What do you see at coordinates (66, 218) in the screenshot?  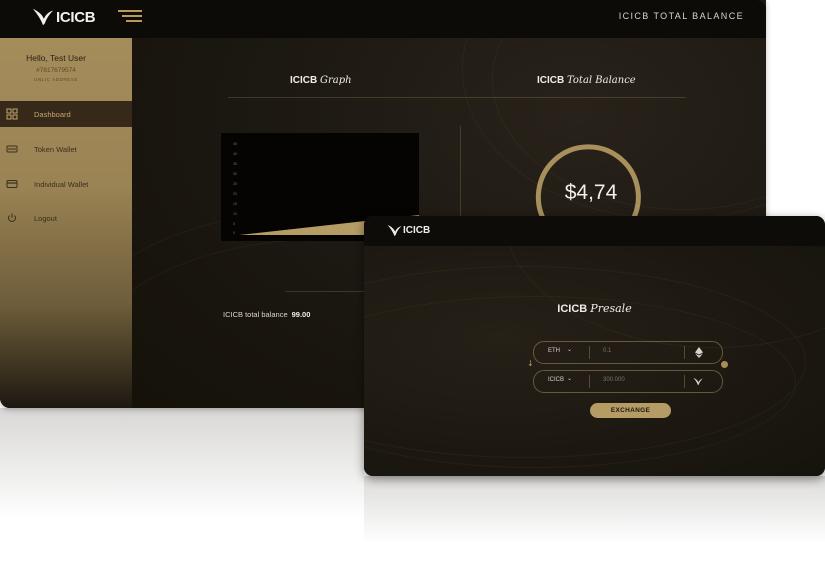 I see `sidebar-item-logout: Logout` at bounding box center [66, 218].